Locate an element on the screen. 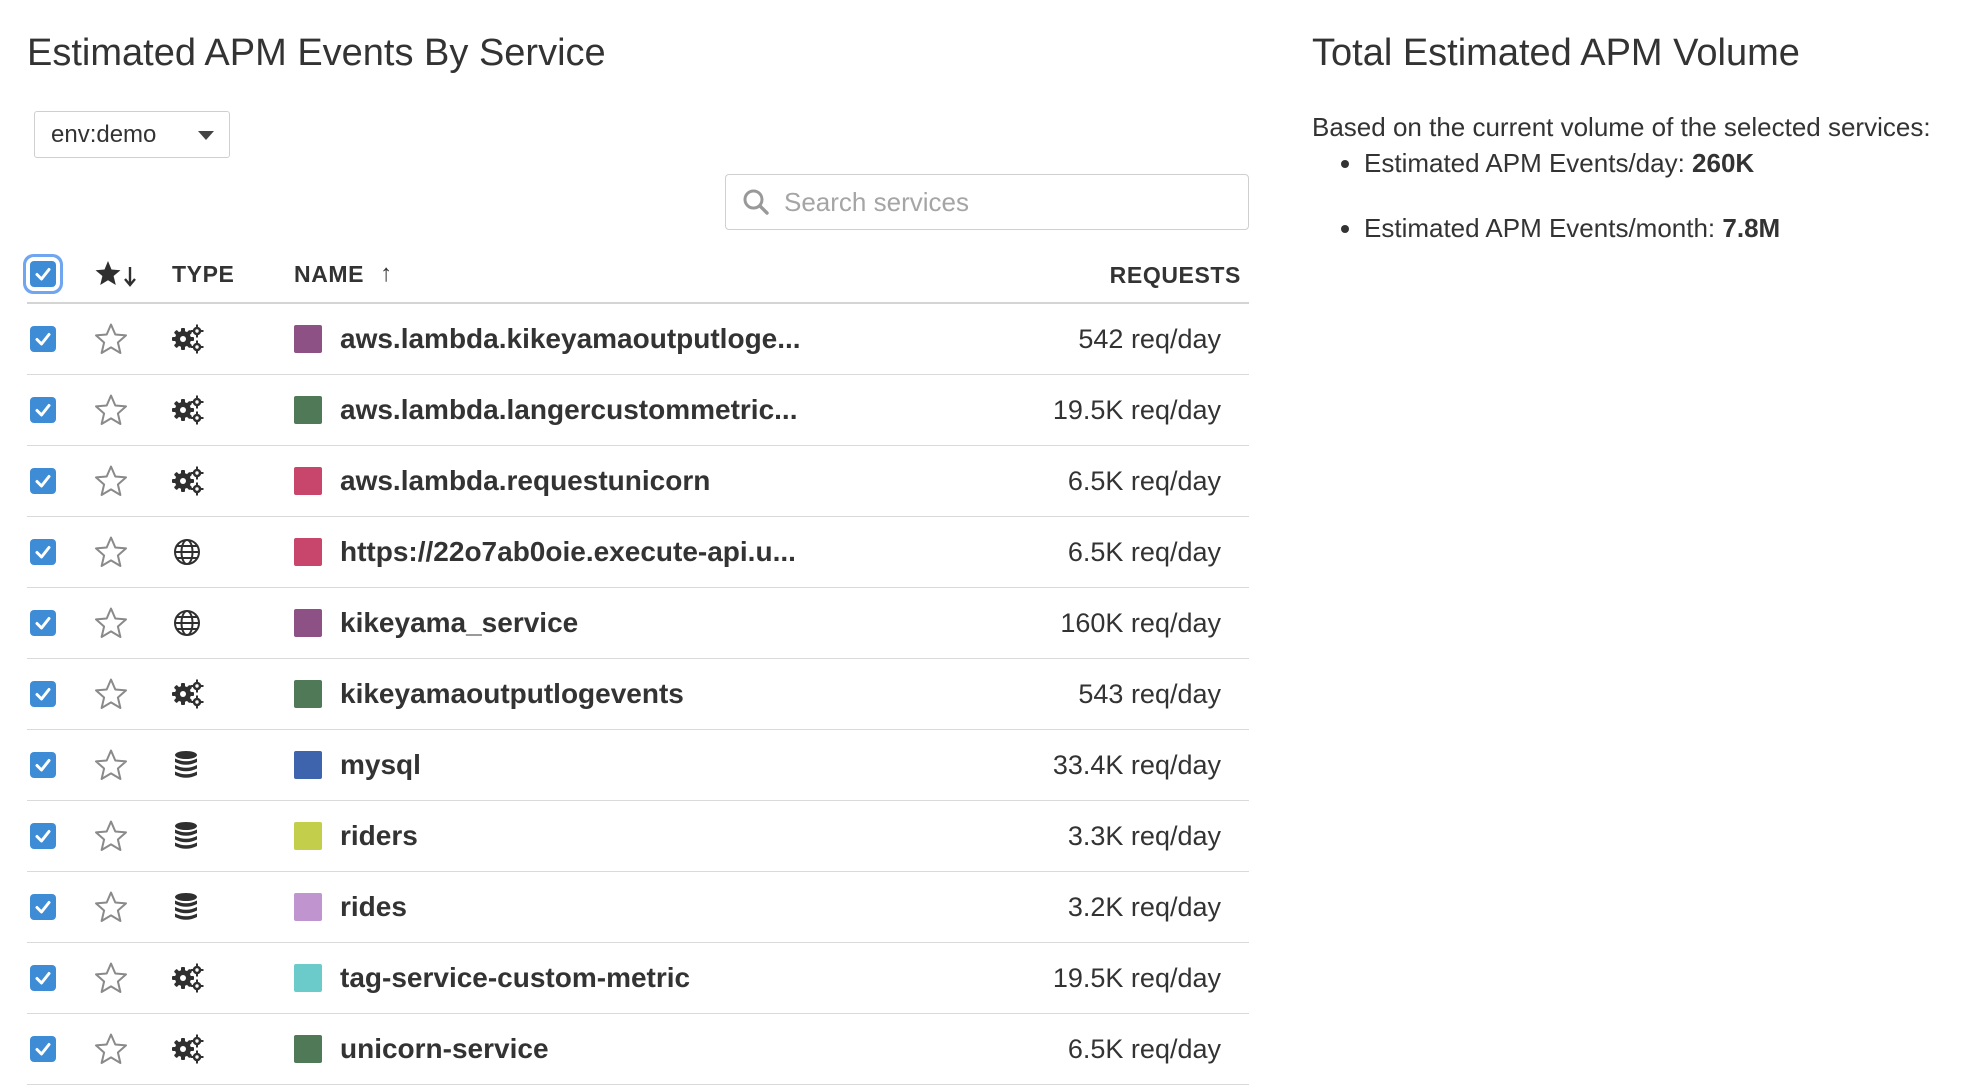 The height and width of the screenshot is (1092, 1988). service-name: riders is located at coordinates (379, 836).